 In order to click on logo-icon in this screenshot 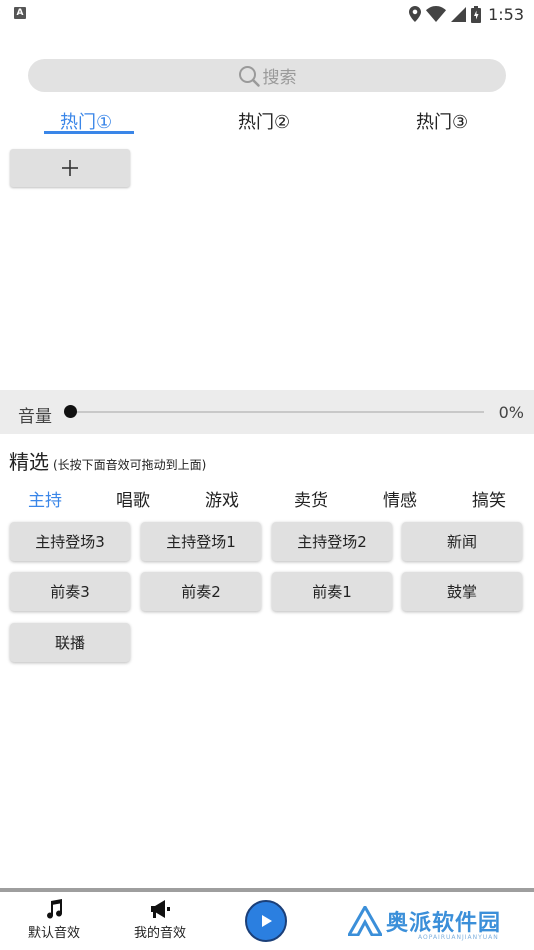, I will do `click(365, 921)`.